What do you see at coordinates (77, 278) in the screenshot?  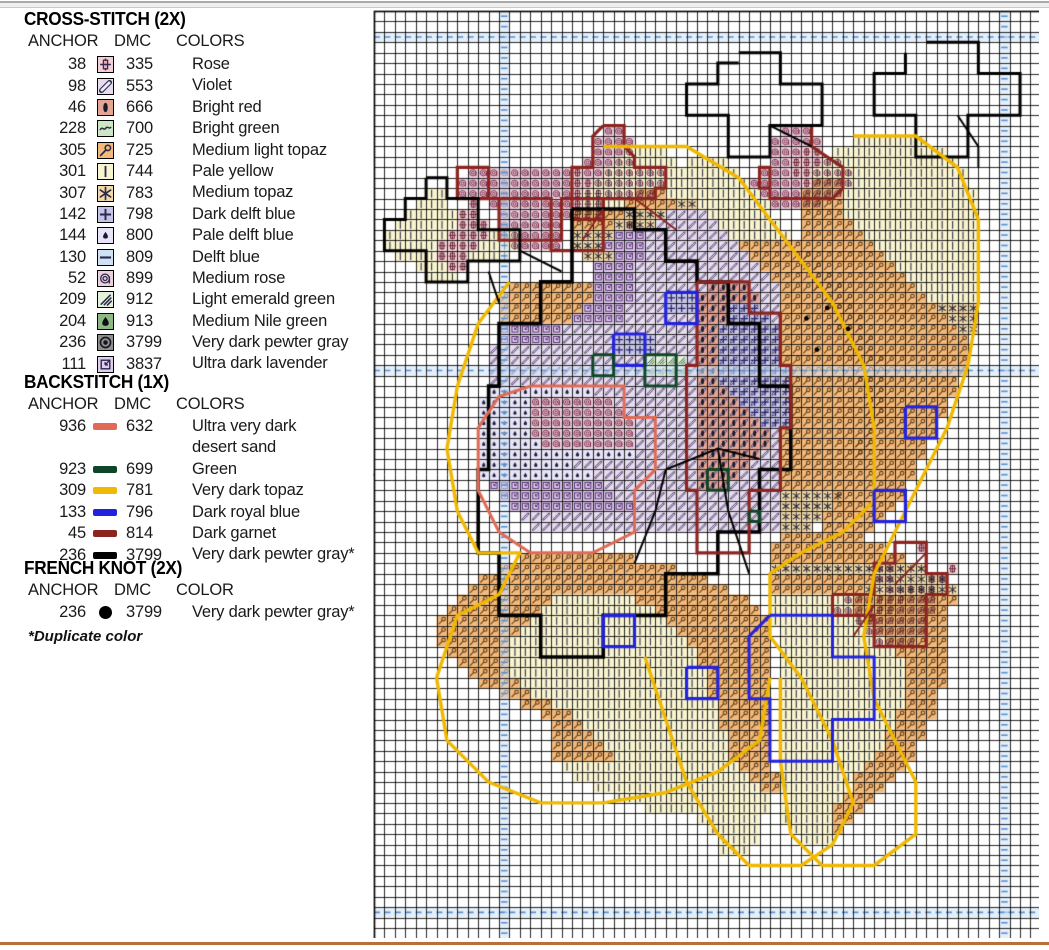 I see `legend-anchor-number: 52` at bounding box center [77, 278].